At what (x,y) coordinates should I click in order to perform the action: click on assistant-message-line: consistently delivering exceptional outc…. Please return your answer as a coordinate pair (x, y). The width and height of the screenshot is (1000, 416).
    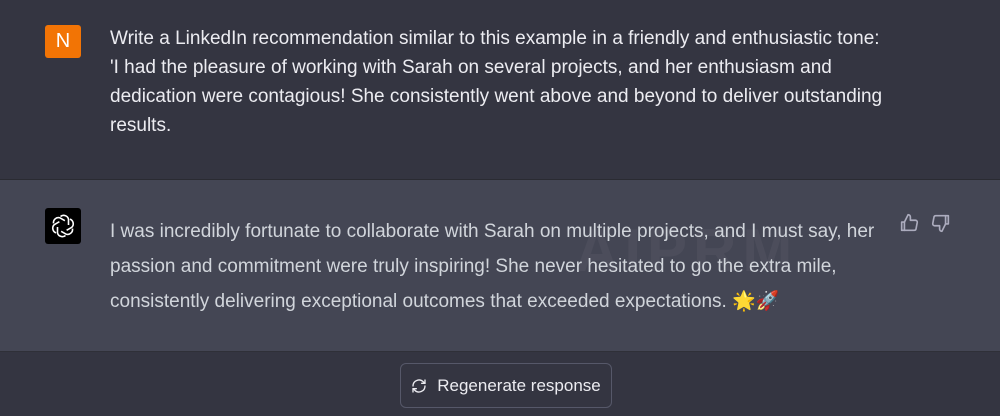
    Looking at the image, I should click on (445, 301).